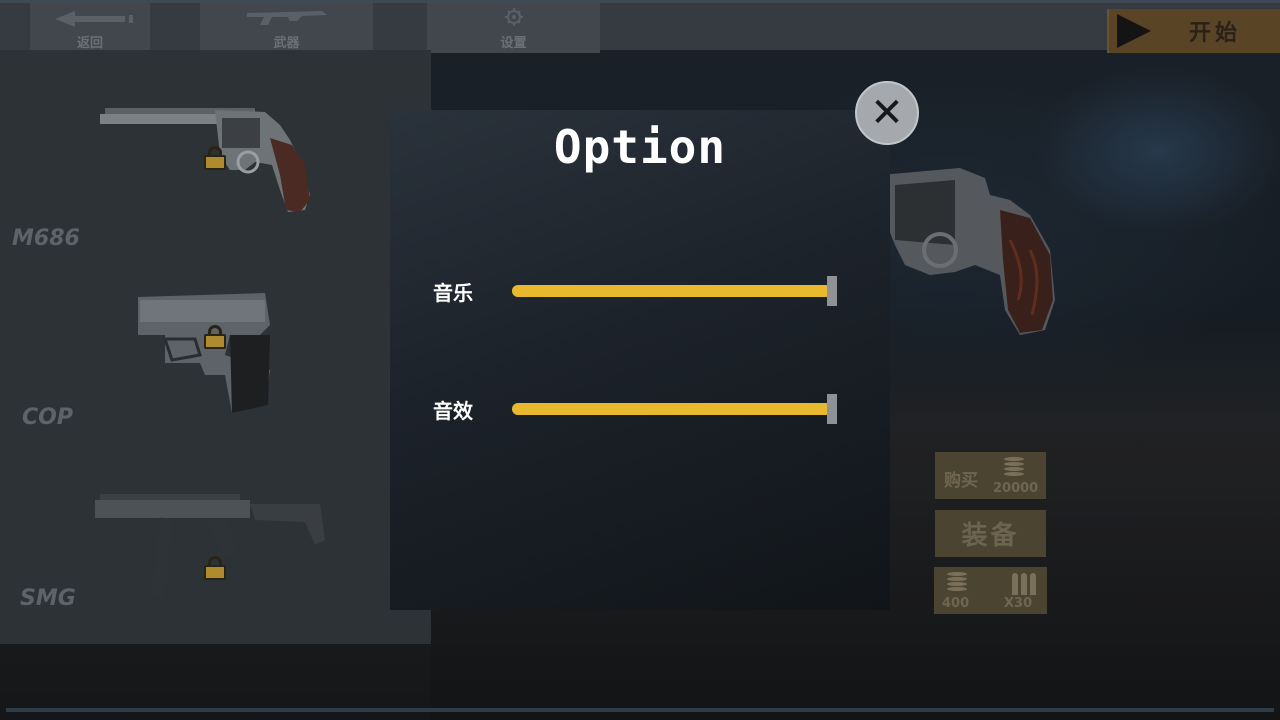  I want to click on sfx-volume-slider, so click(674, 409).